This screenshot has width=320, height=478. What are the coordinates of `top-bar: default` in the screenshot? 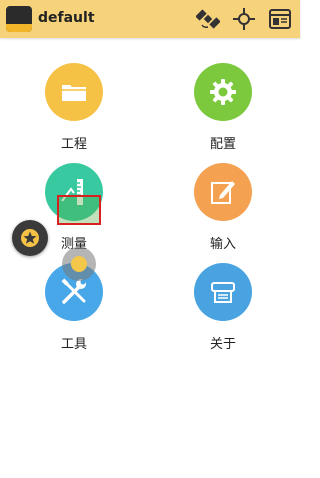 It's located at (150, 19).